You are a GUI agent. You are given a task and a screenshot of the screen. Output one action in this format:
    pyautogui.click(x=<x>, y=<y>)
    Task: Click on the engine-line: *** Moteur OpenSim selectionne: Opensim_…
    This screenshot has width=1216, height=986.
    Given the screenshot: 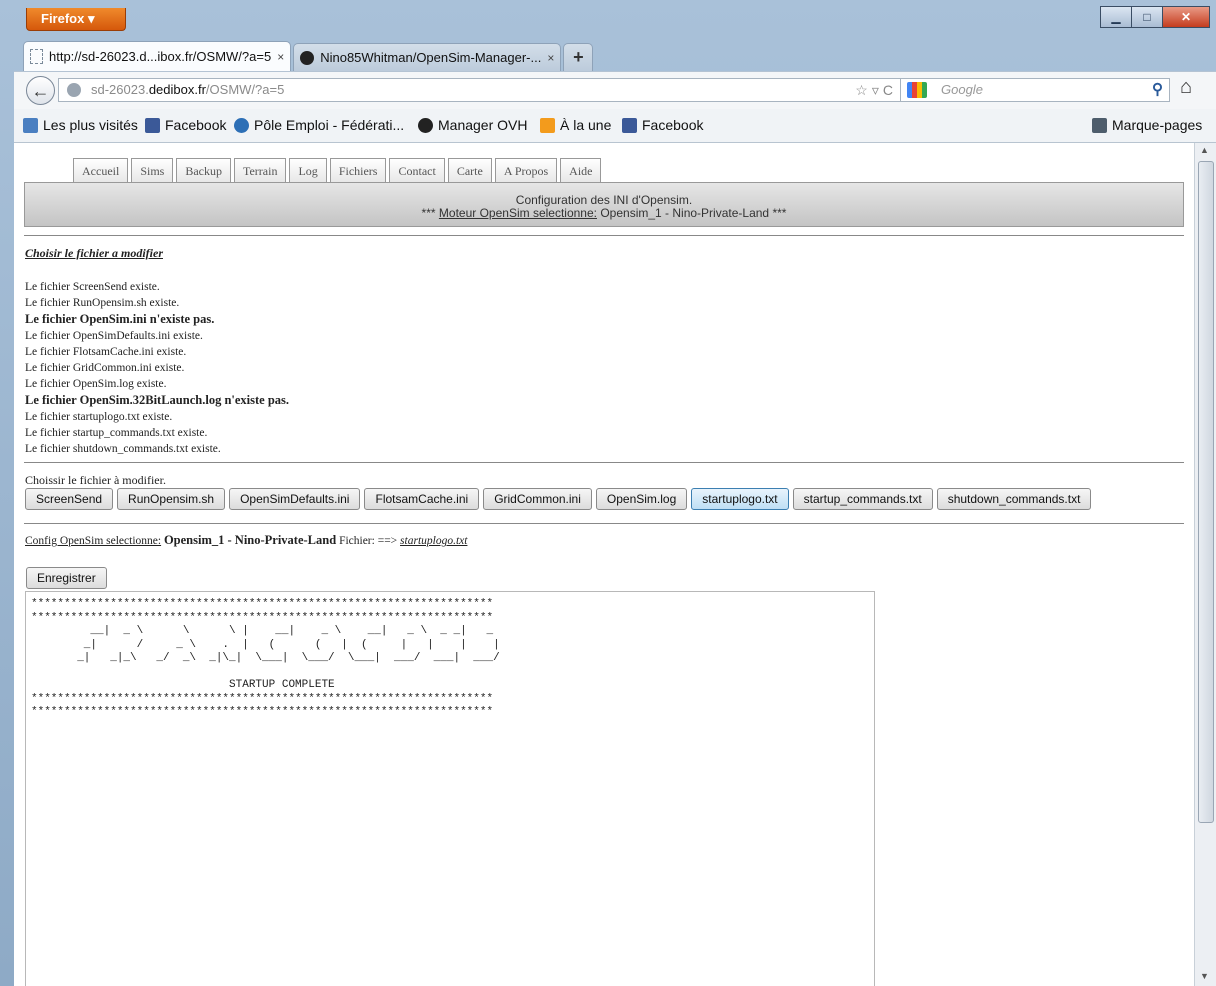 What is the action you would take?
    pyautogui.click(x=604, y=213)
    